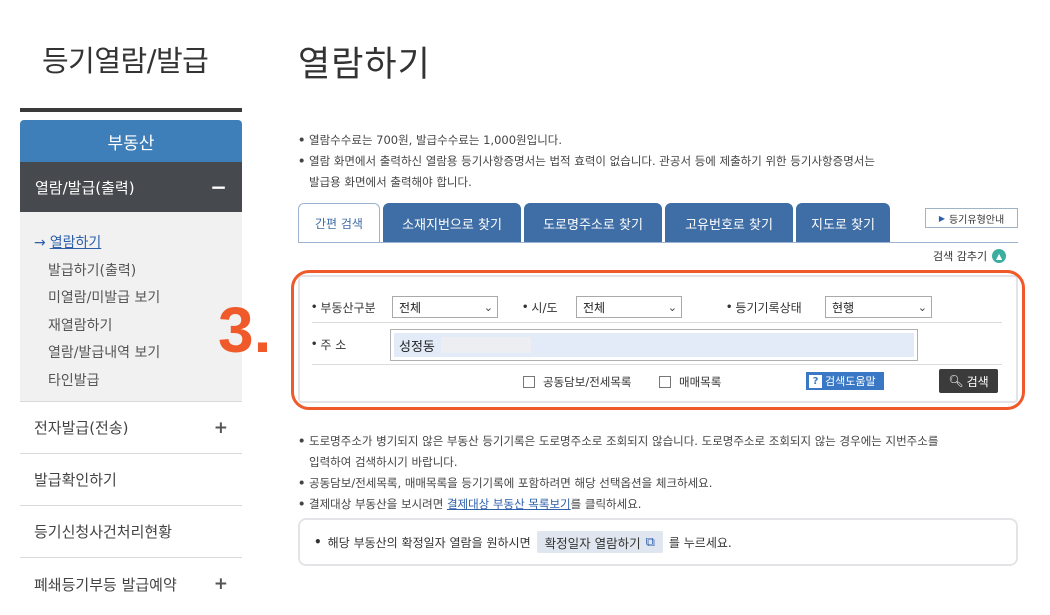 Image resolution: width=1050 pixels, height=615 pixels. What do you see at coordinates (999, 256) in the screenshot?
I see `chevron-up-icon: ▲` at bounding box center [999, 256].